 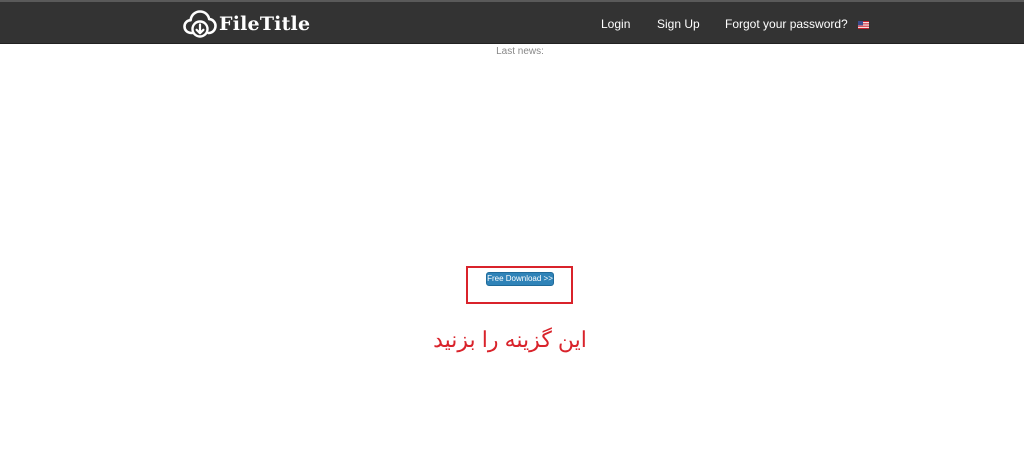 I want to click on signup-link: Sign Up, so click(x=678, y=24).